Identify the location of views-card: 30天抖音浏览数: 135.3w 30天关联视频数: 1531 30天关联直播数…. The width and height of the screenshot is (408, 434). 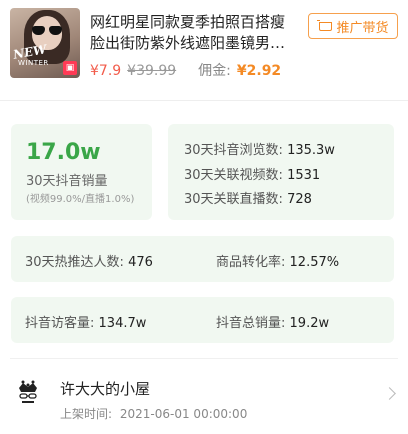
(281, 172).